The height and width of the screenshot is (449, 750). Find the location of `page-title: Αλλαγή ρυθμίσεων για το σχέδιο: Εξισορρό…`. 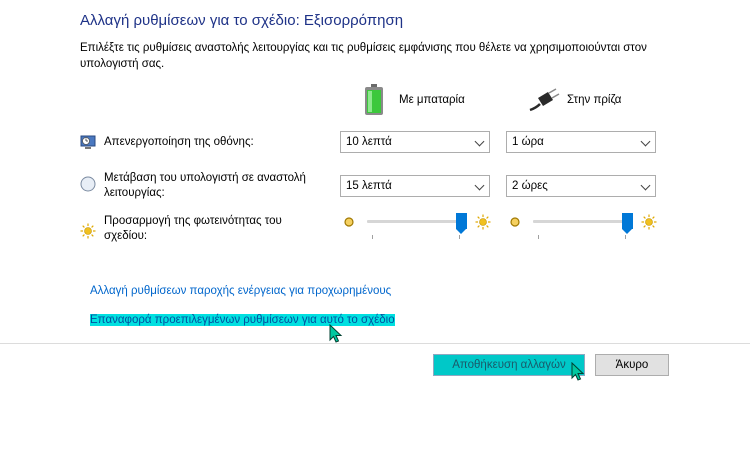

page-title: Αλλαγή ρυθμίσεων για το σχέδιο: Εξισορρό… is located at coordinates (242, 20).